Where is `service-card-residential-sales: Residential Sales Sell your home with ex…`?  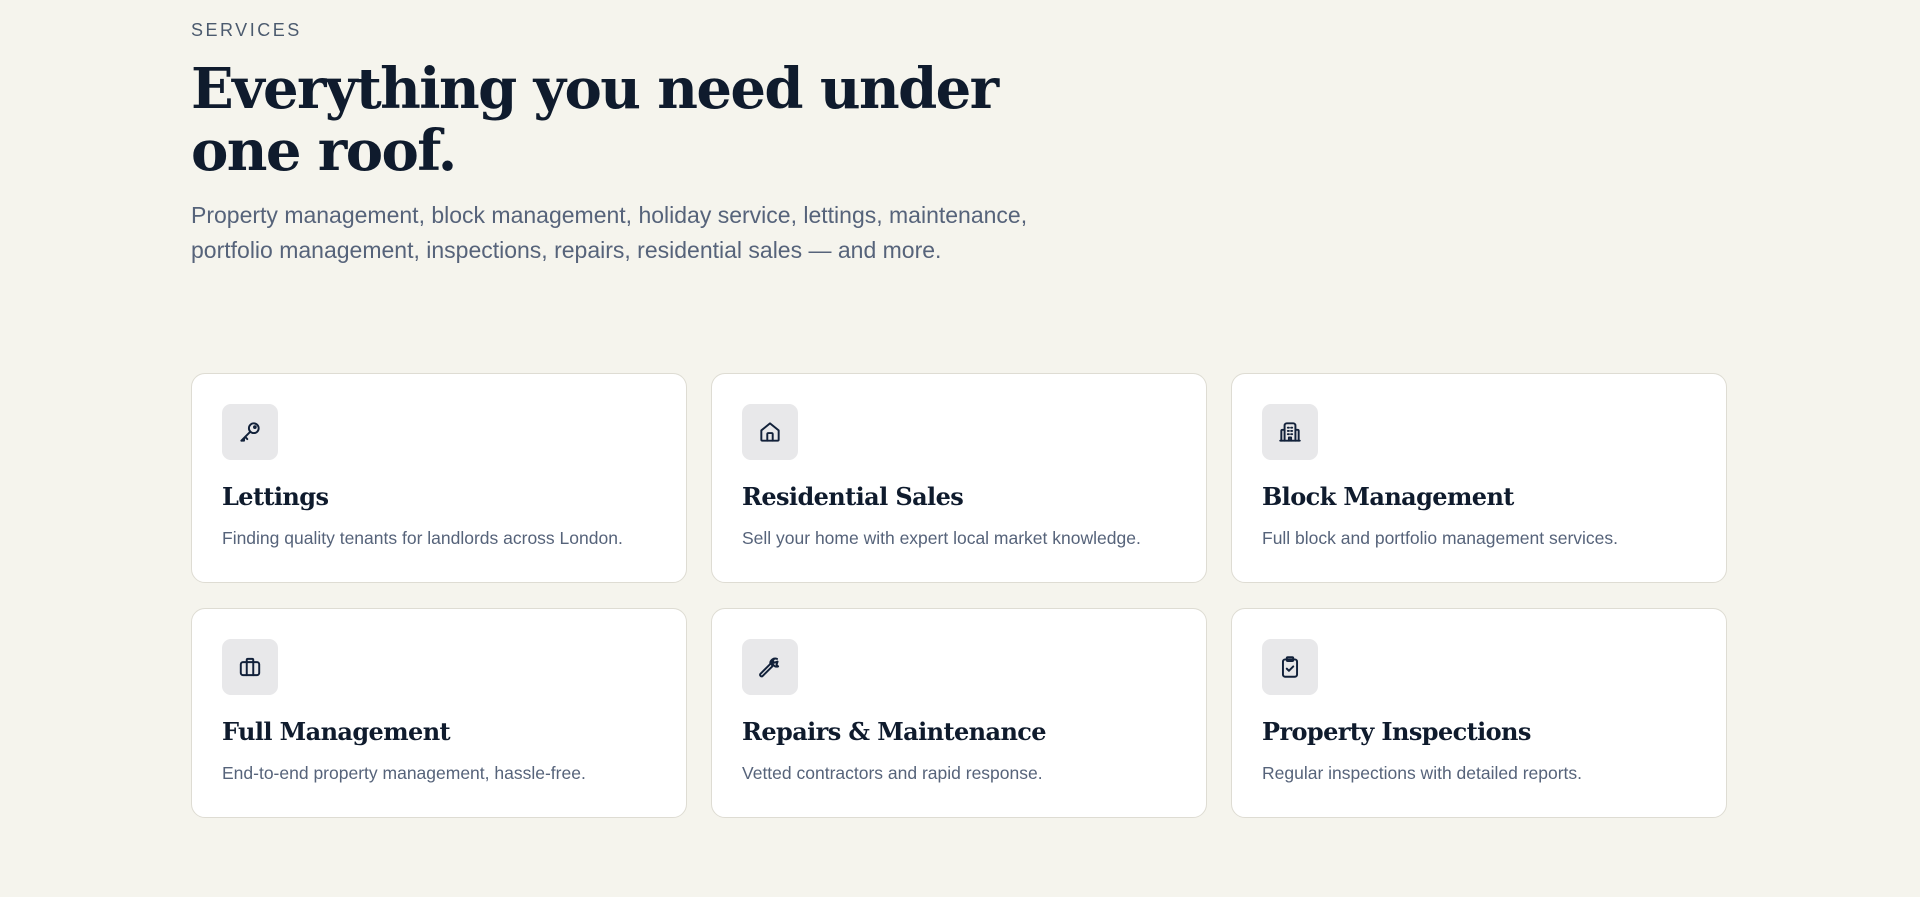 service-card-residential-sales: Residential Sales Sell your home with ex… is located at coordinates (959, 478).